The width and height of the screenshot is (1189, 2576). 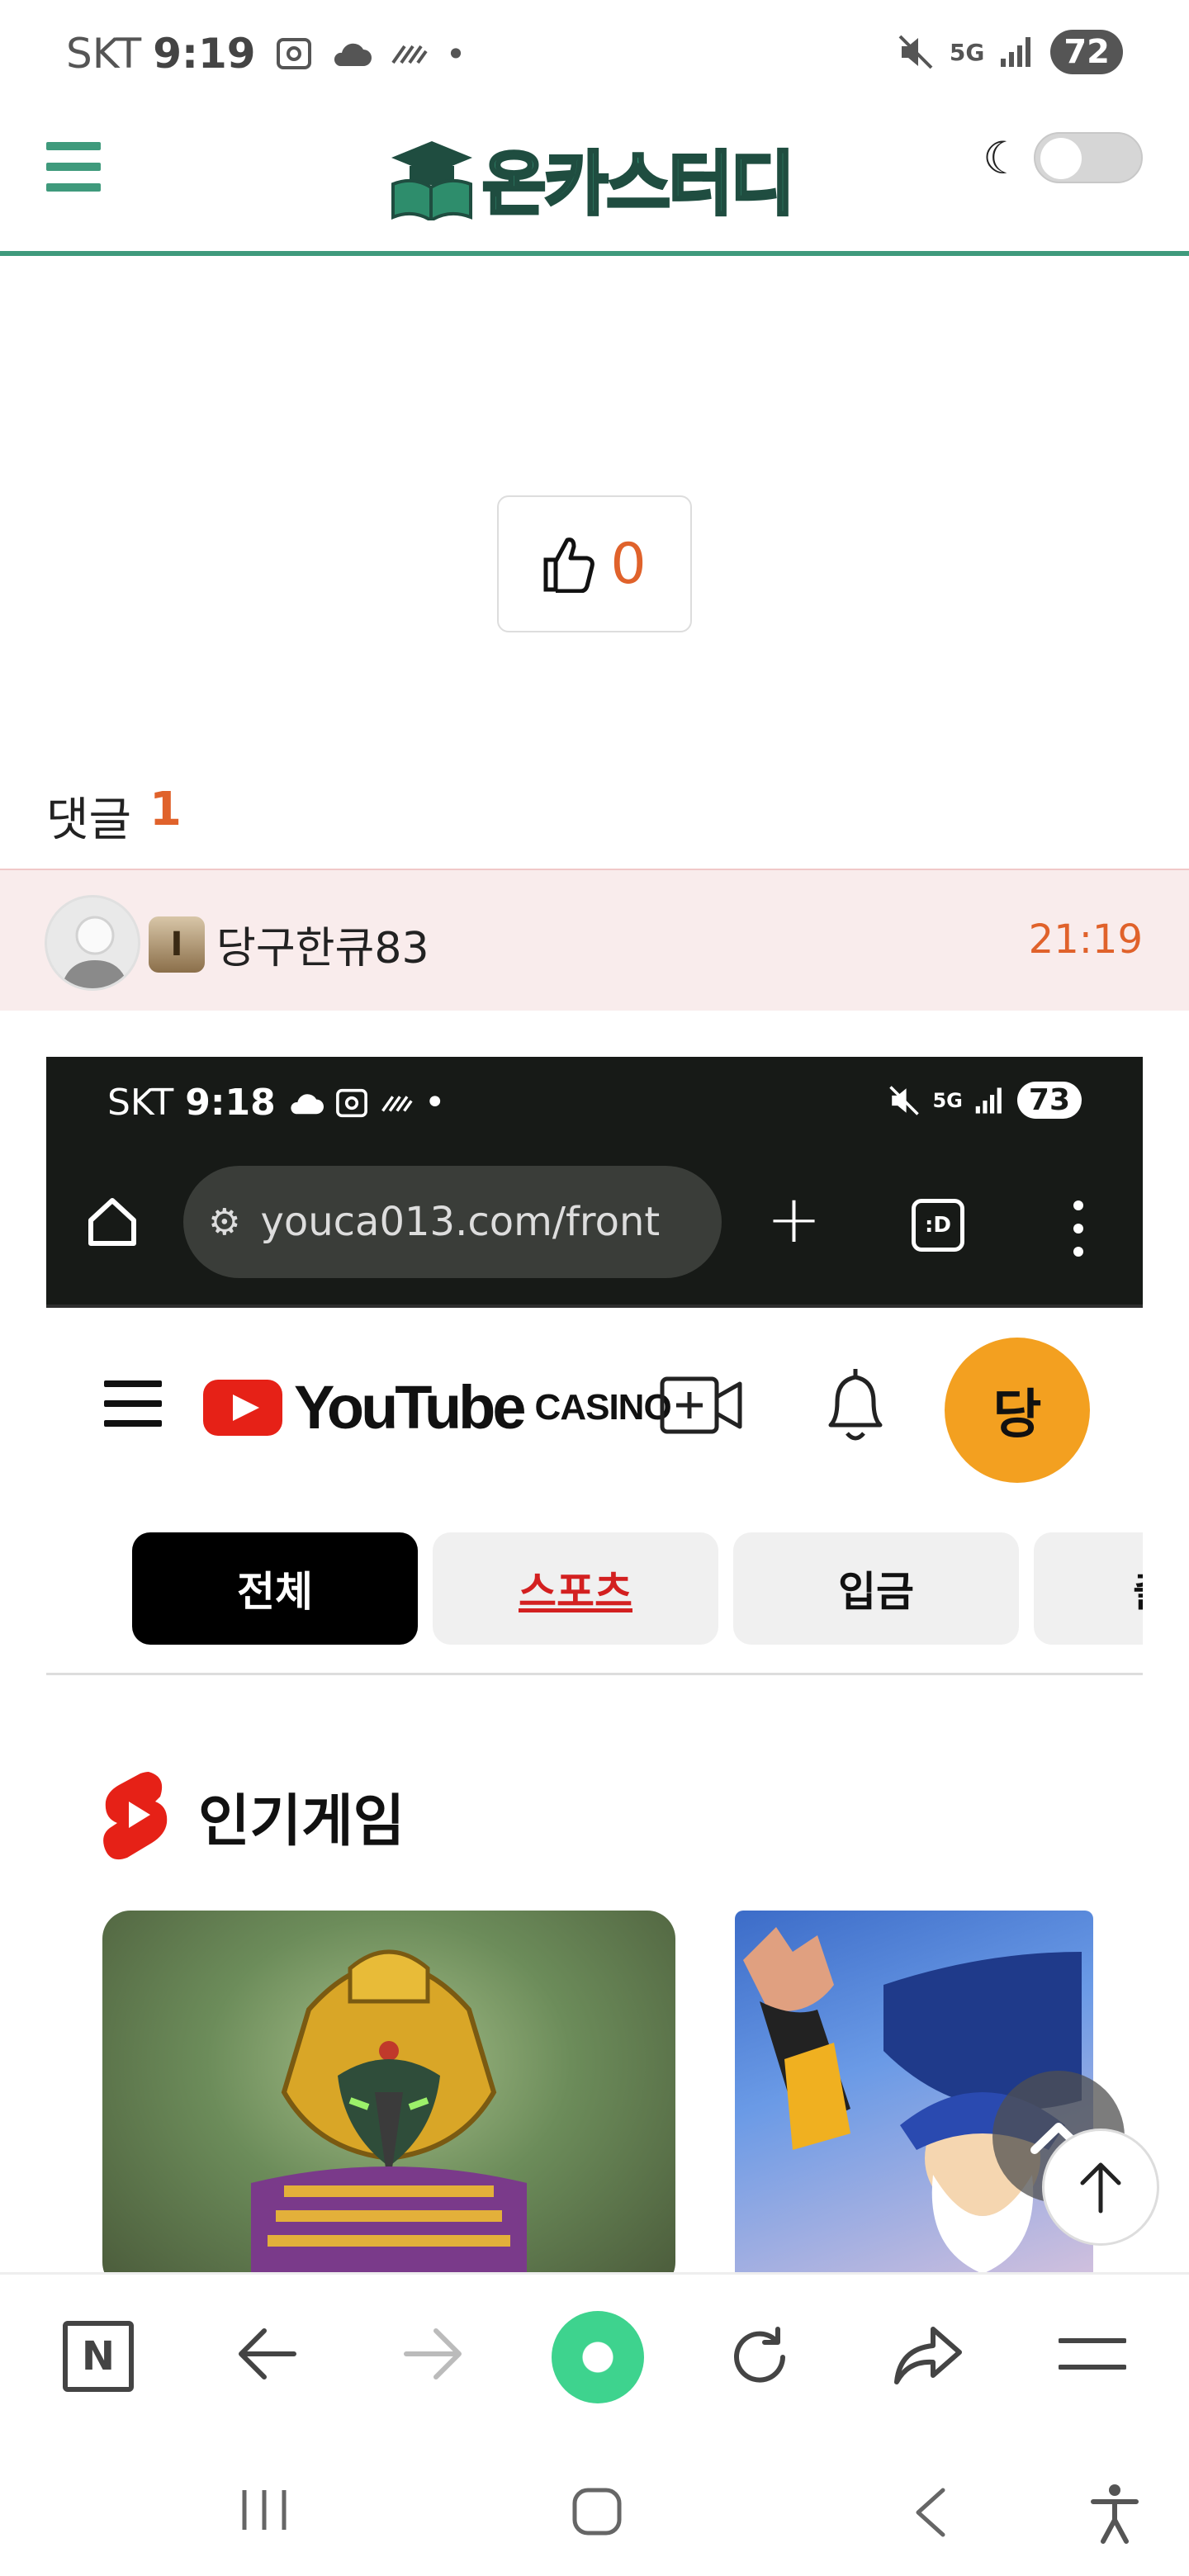 What do you see at coordinates (98, 2356) in the screenshot?
I see `naver-icon: N` at bounding box center [98, 2356].